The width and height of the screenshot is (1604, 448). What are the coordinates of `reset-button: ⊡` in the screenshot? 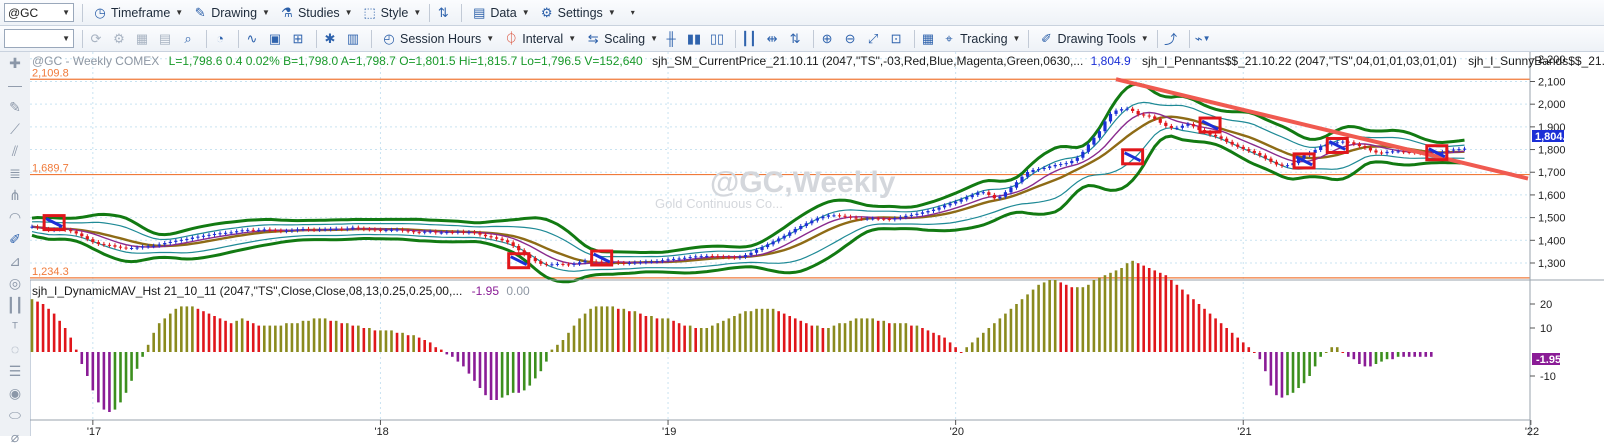 It's located at (896, 39).